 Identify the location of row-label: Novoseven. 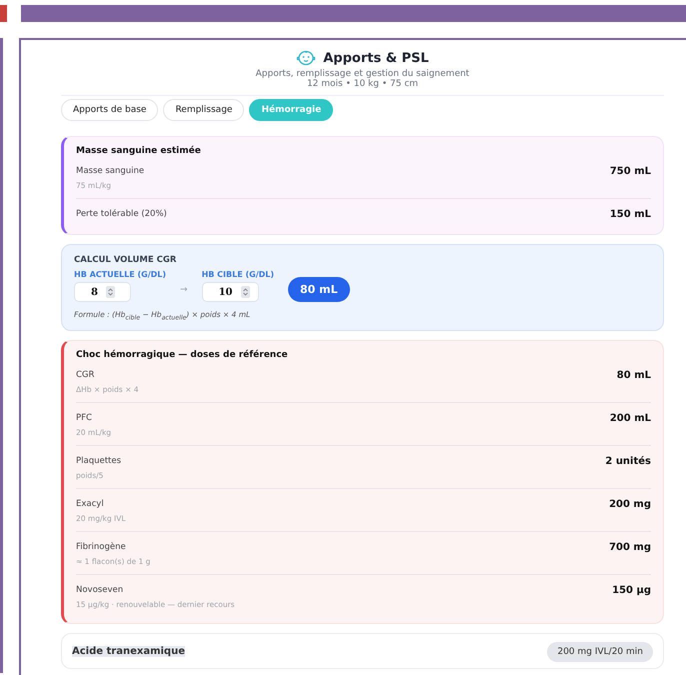
(100, 589).